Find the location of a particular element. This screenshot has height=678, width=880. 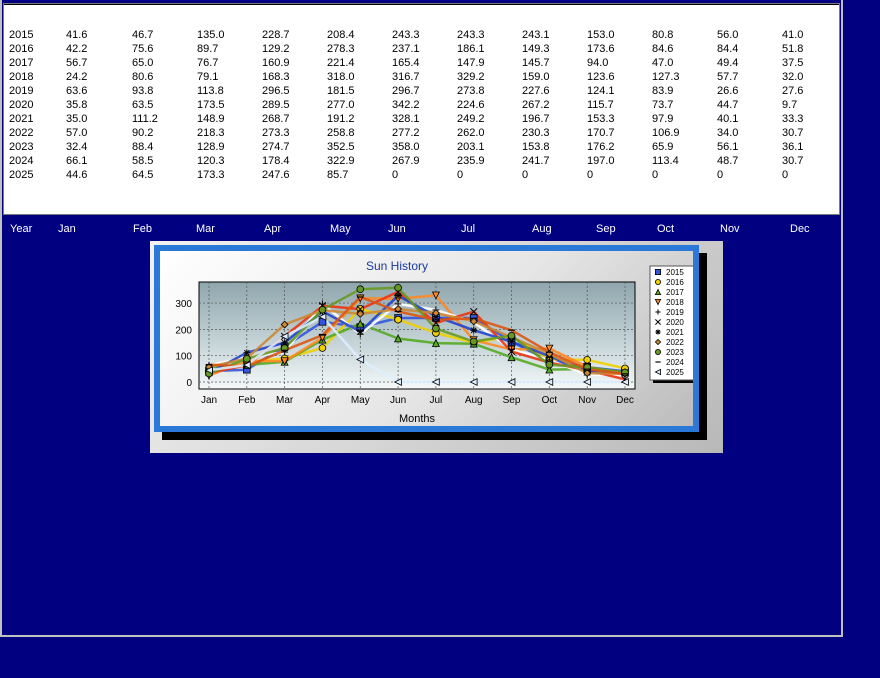

cell-year: 2016 is located at coordinates (21, 49).